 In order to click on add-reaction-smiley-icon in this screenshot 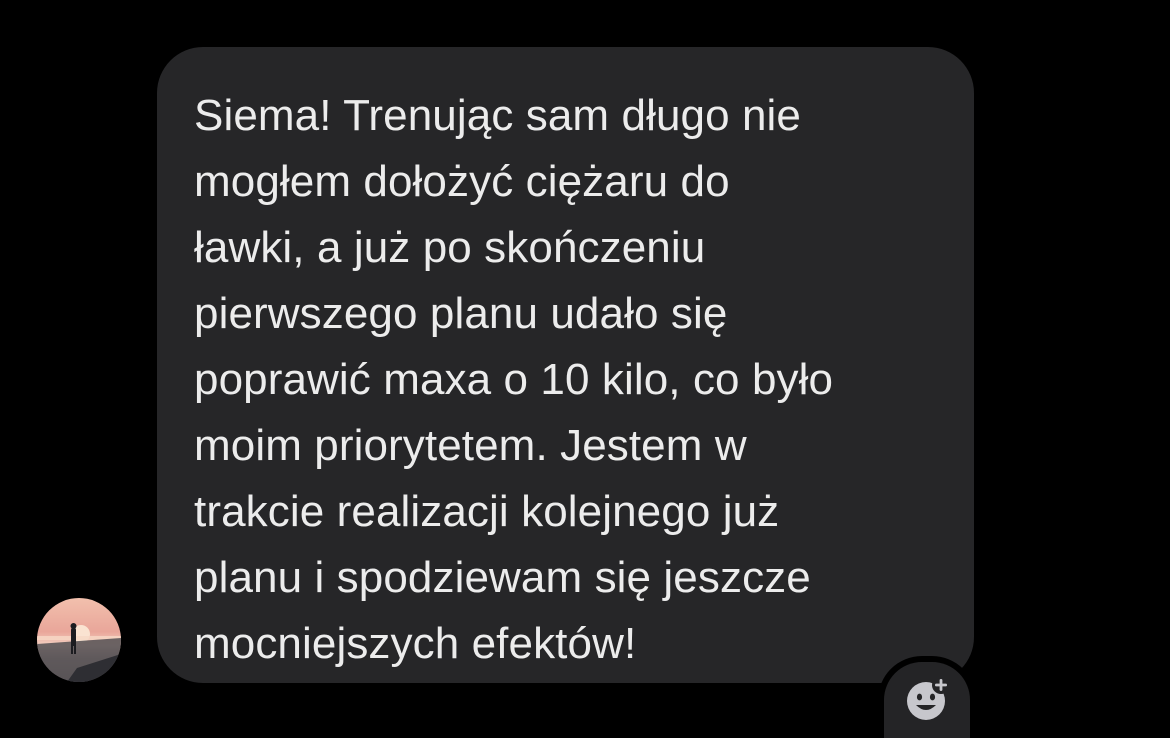, I will do `click(928, 698)`.